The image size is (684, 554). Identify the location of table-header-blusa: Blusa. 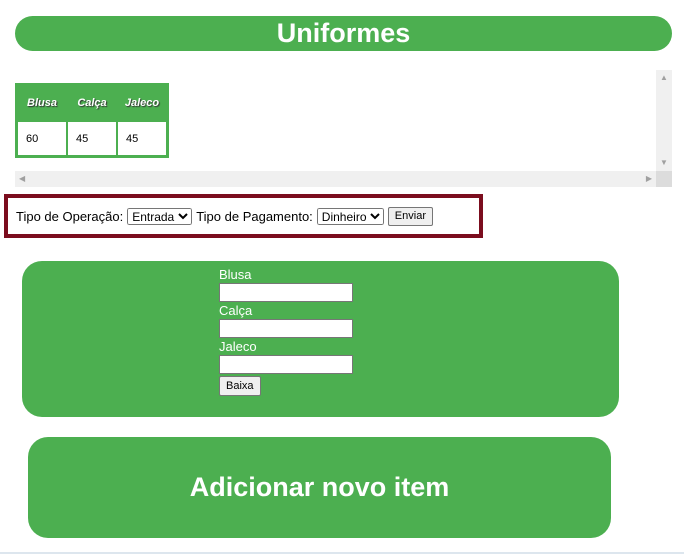
(42, 103).